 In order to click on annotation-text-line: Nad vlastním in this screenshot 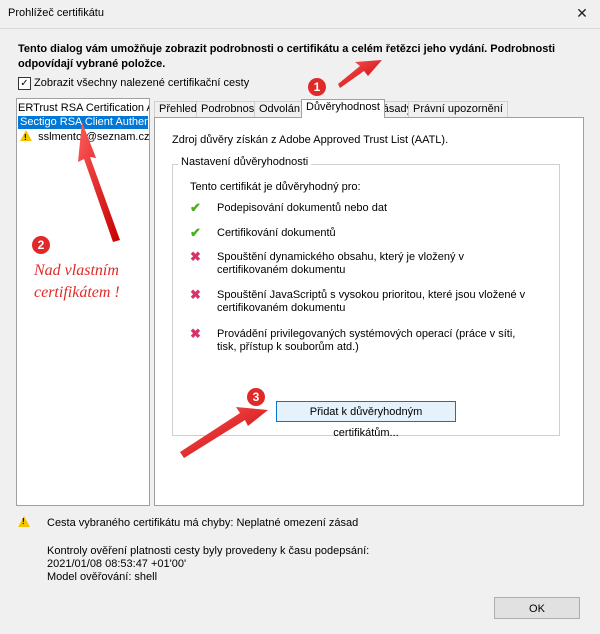, I will do `click(76, 270)`.